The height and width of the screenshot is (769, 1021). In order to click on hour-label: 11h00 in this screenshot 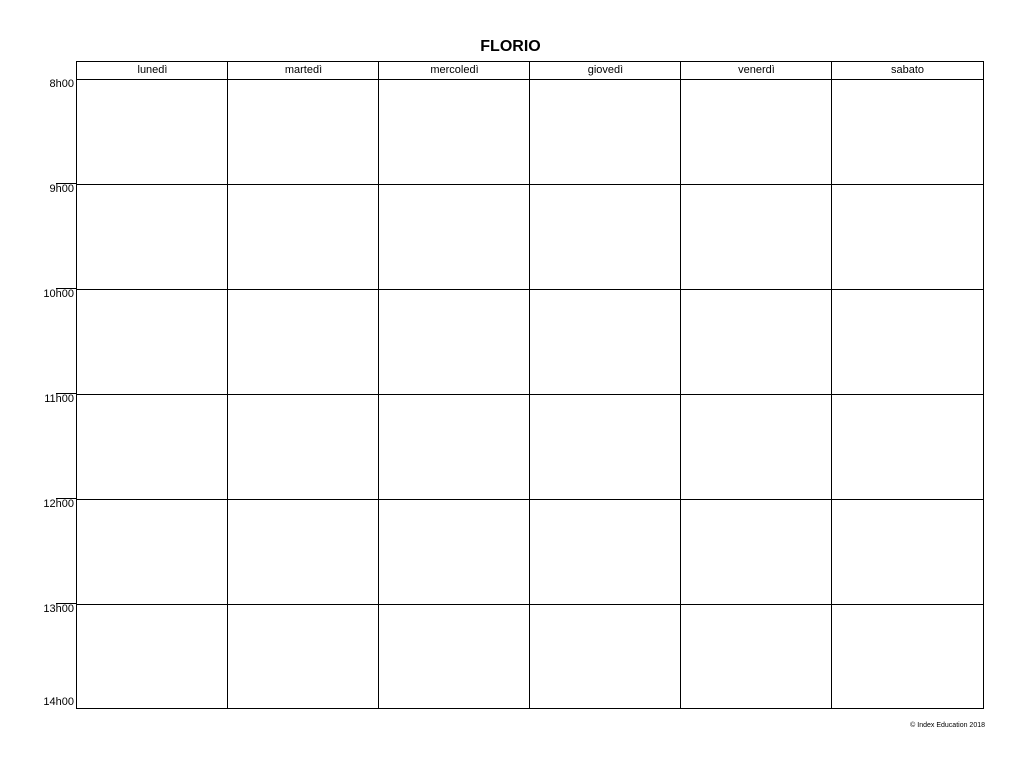, I will do `click(59, 399)`.